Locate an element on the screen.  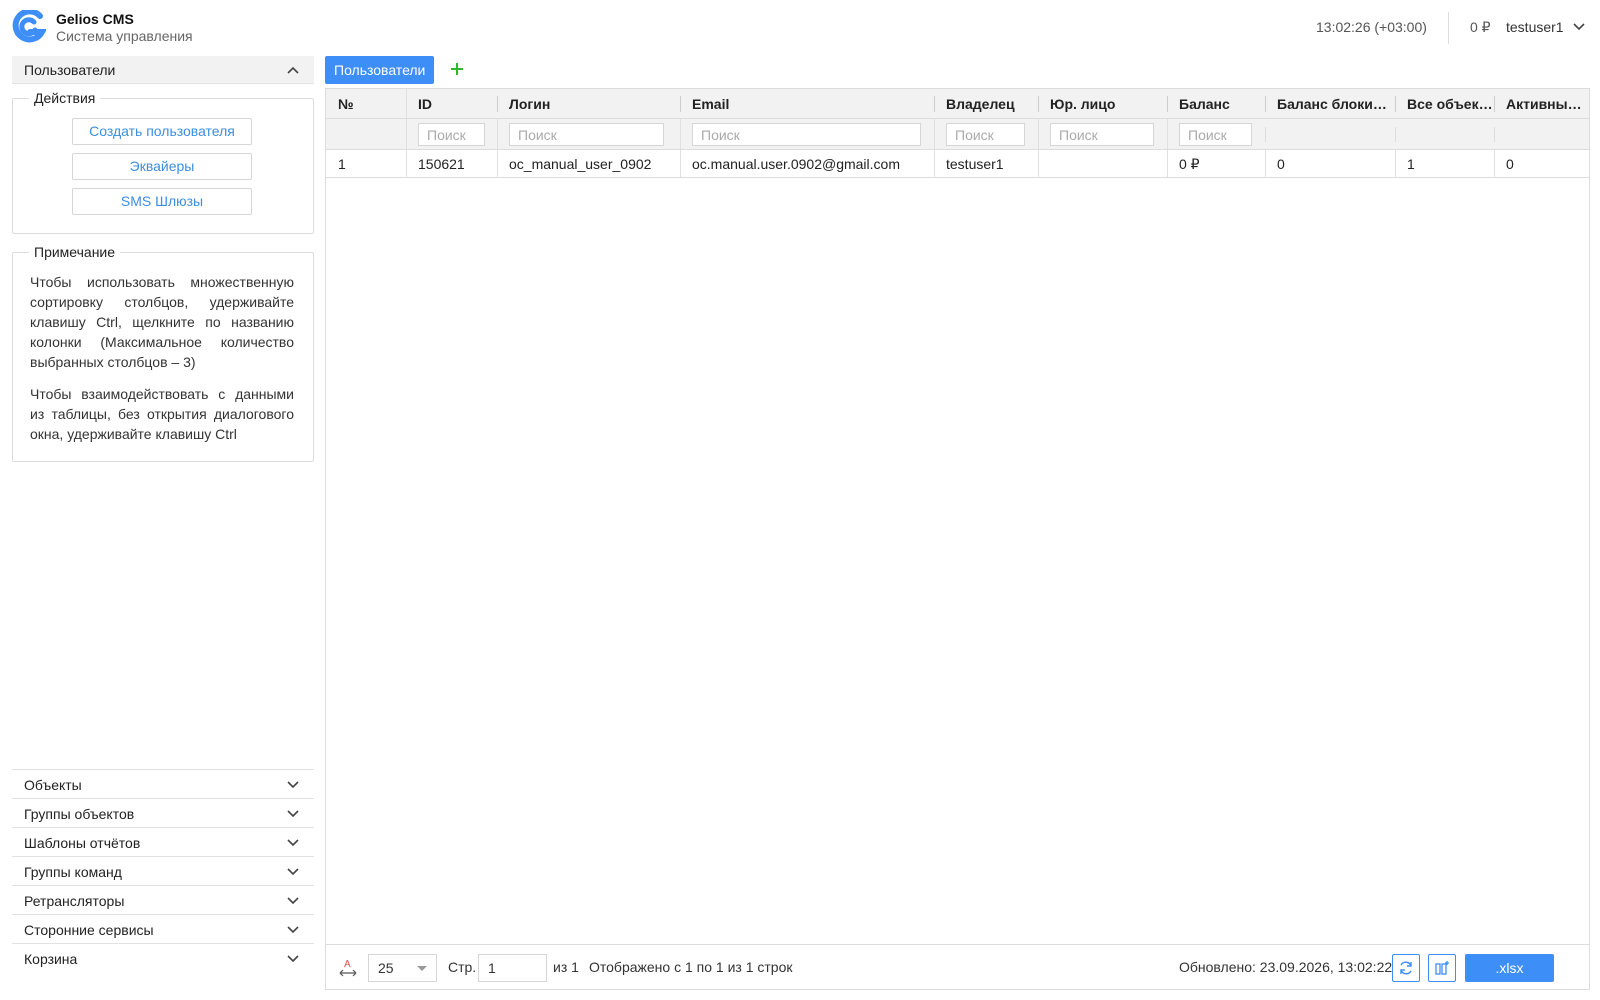
column-header-legal-entity: Юр. лицо is located at coordinates (1102, 104).